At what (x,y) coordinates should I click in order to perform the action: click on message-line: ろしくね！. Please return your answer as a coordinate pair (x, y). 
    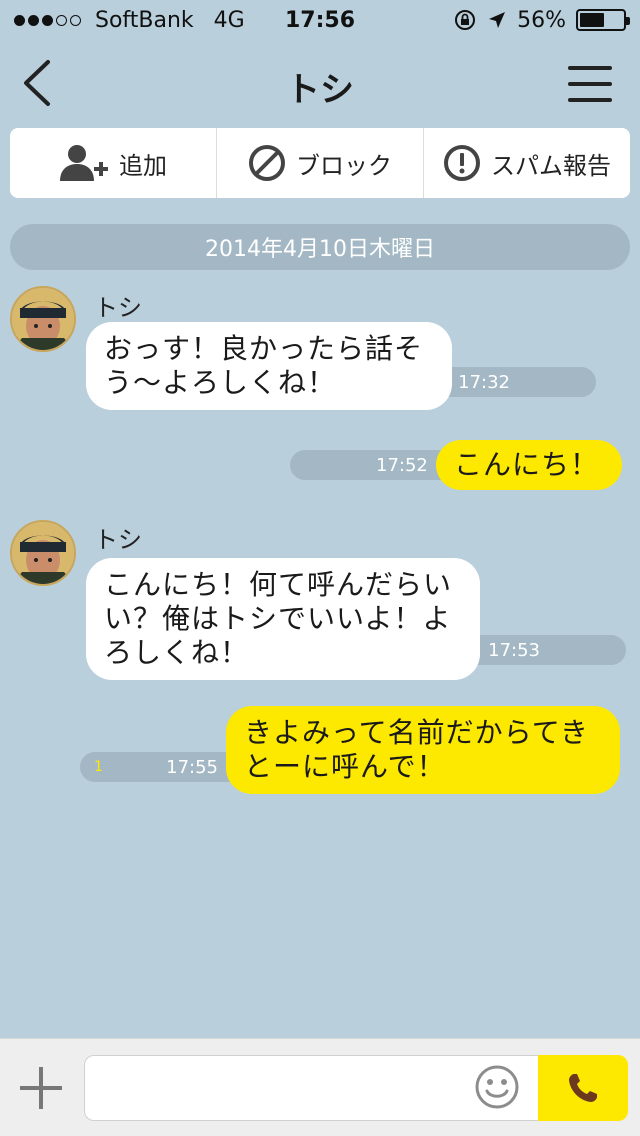
    Looking at the image, I should click on (177, 652).